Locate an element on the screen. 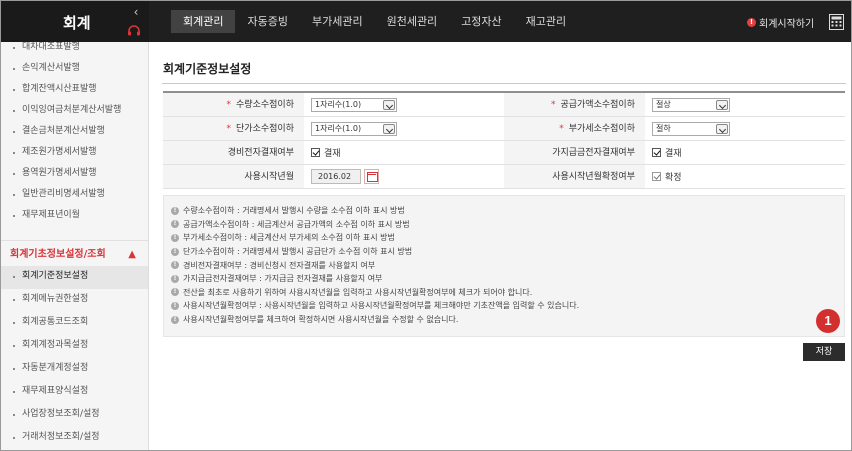 Image resolution: width=852 pixels, height=451 pixels. qty-label: 수량소수점이하 is located at coordinates (265, 105).